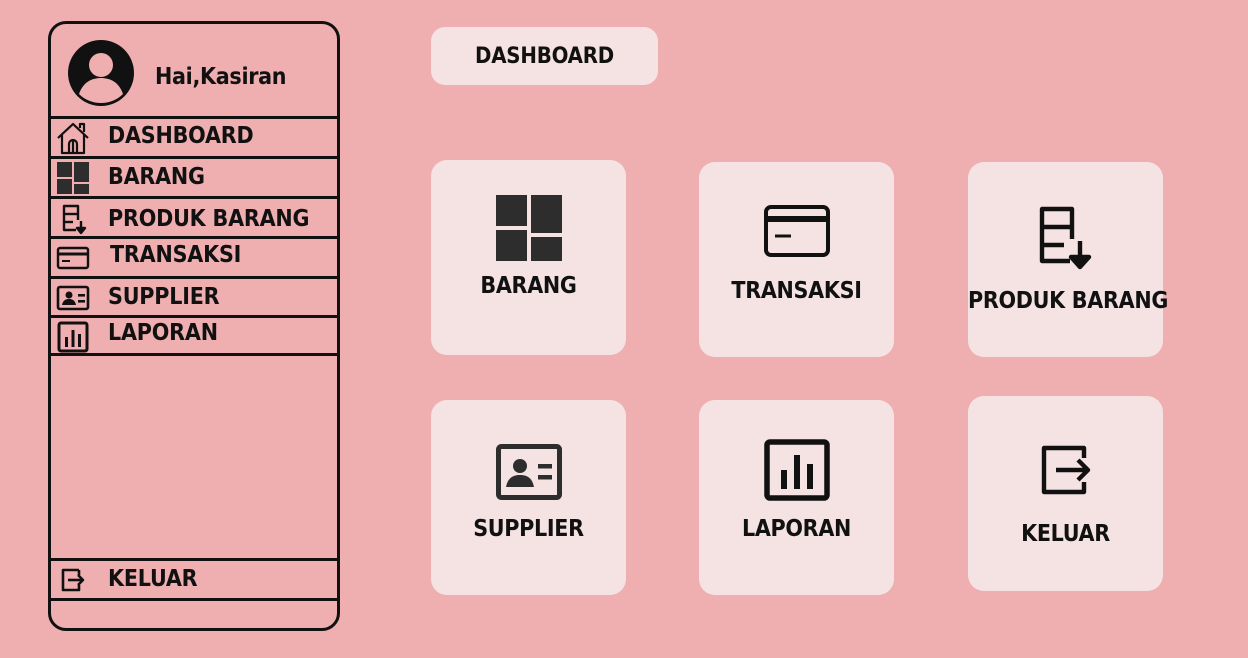  I want to click on card-barang: BARANG, so click(528, 257).